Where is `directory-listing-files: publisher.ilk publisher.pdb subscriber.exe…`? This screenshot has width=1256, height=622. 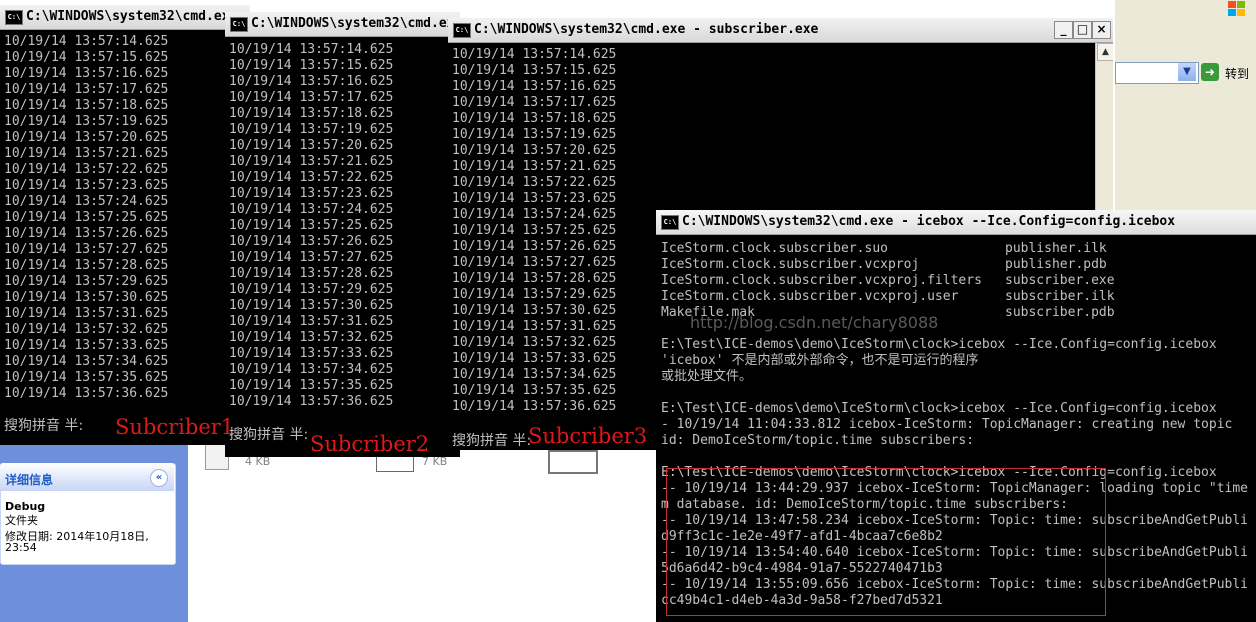
directory-listing-files: publisher.ilk publisher.pdb subscriber.exe… is located at coordinates (1060, 281).